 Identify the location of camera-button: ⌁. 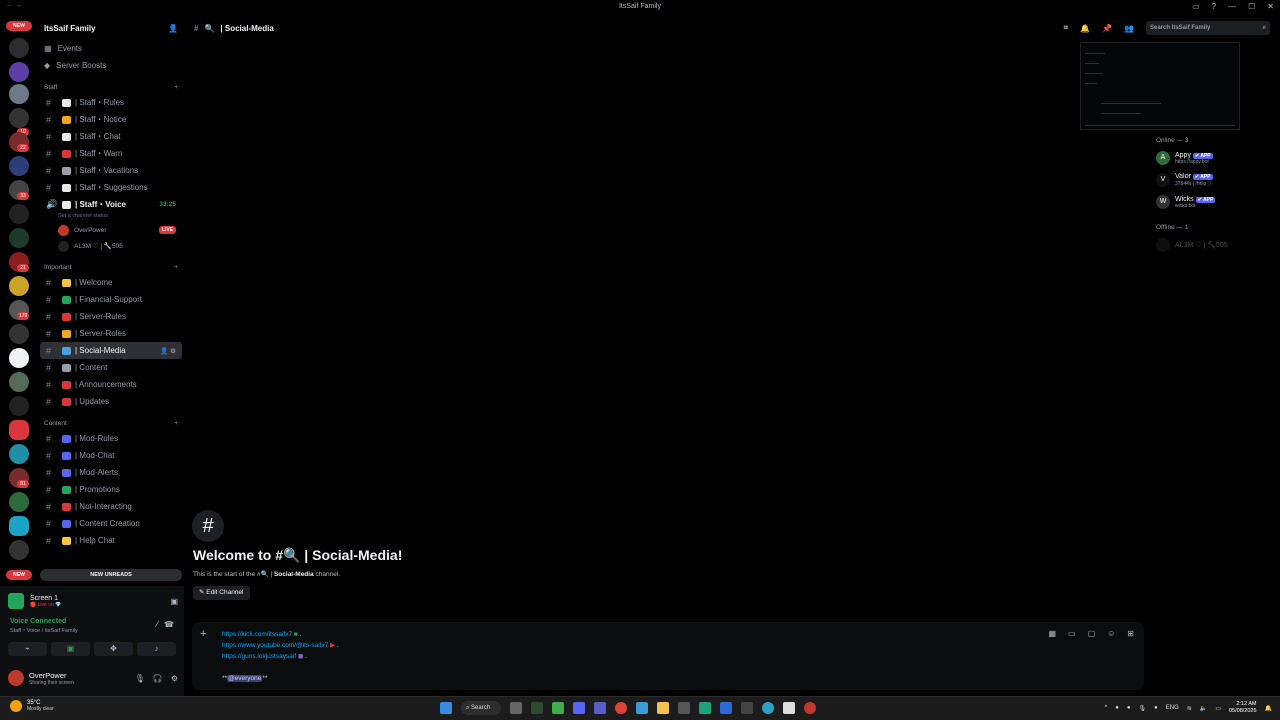
(27, 649).